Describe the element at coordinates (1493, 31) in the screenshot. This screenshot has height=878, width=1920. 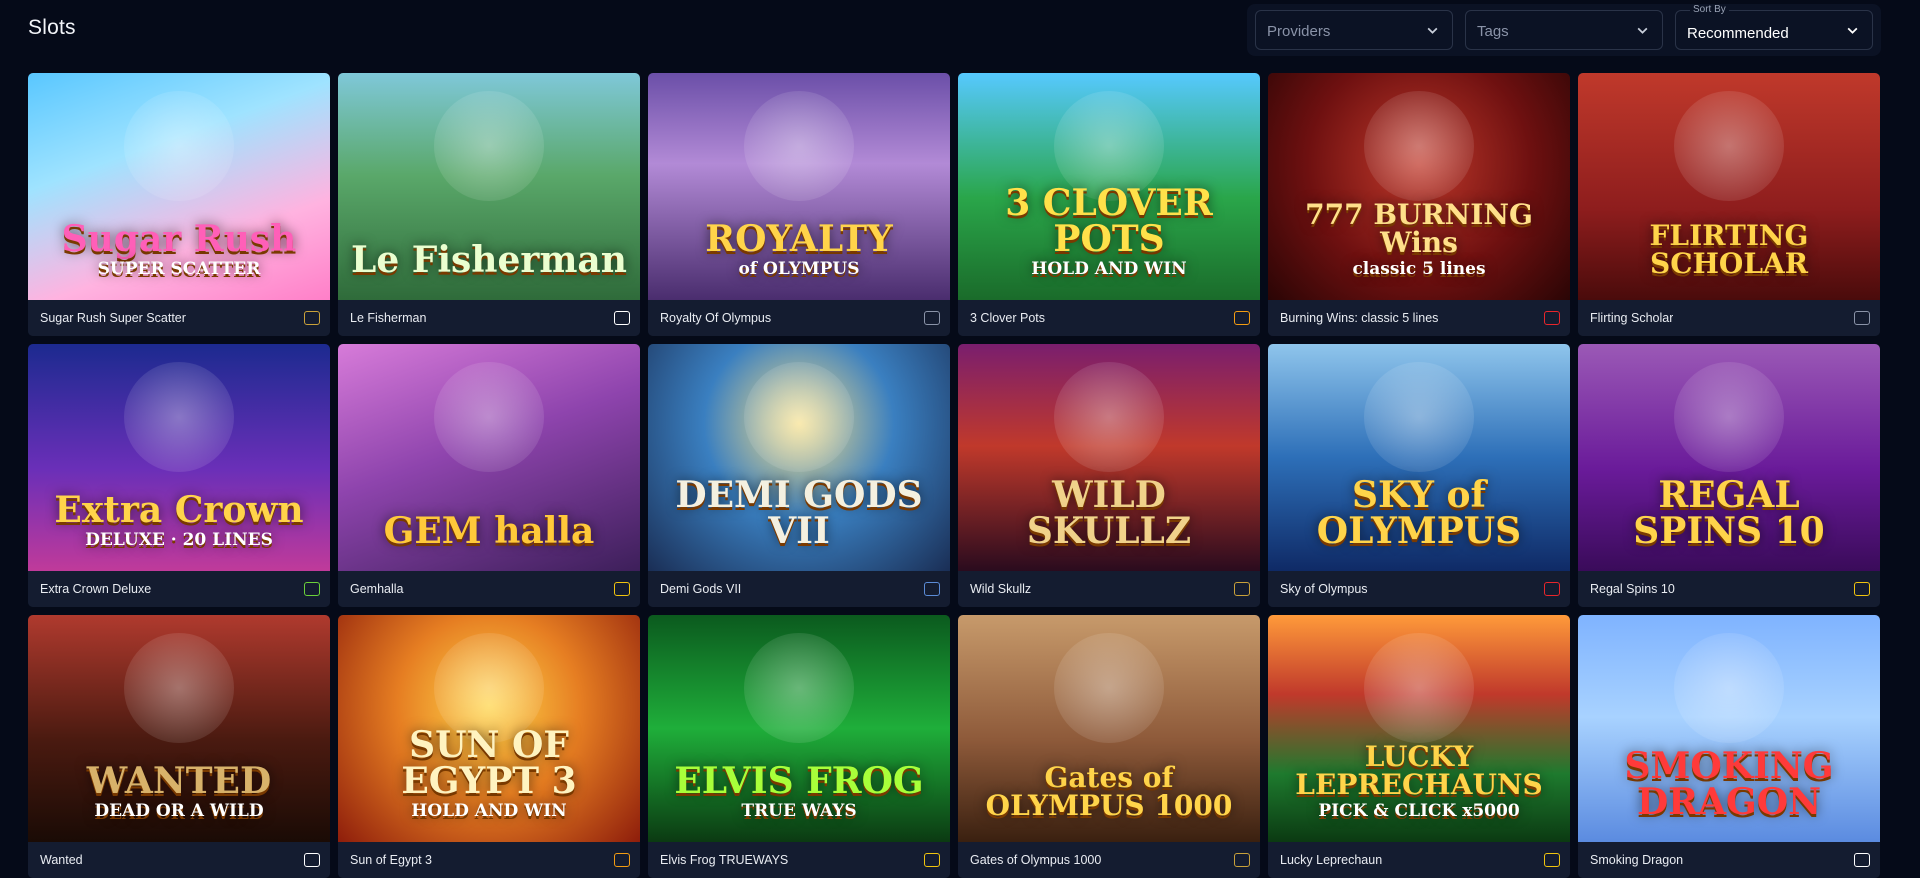
I see `tags-dropdown-label: Tags` at that location.